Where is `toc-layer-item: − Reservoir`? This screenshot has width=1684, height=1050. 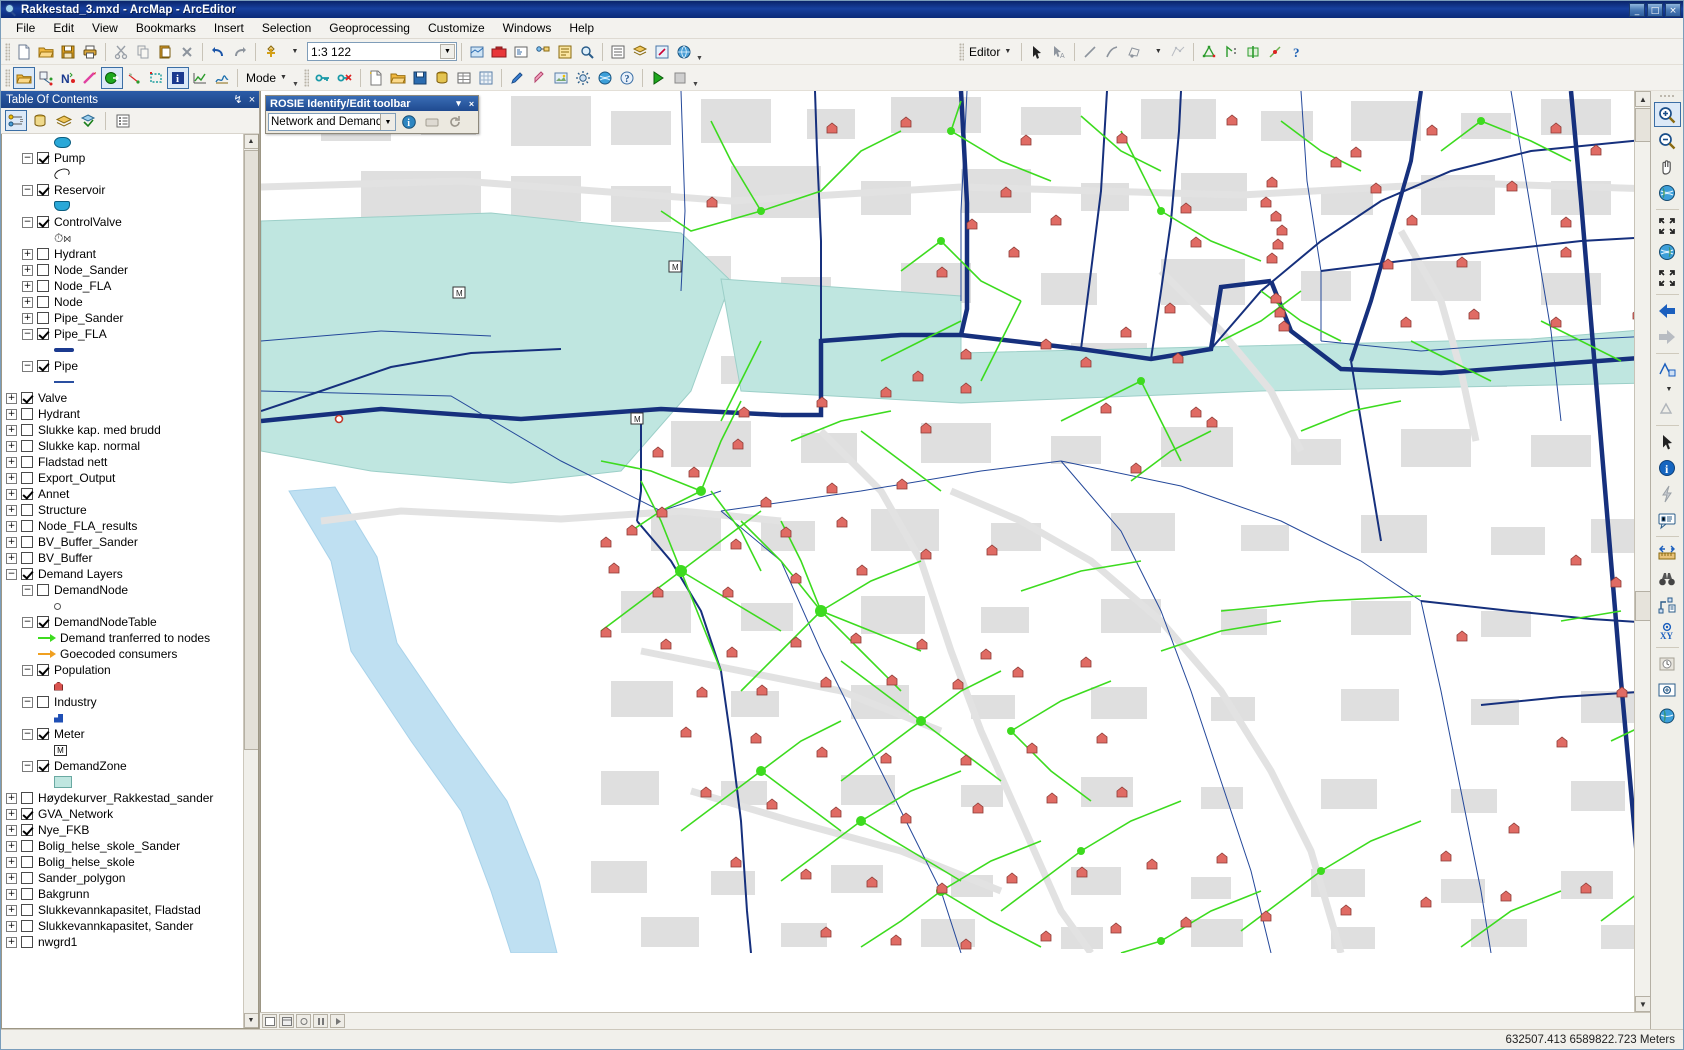 toc-layer-item: − Reservoir is located at coordinates (122, 190).